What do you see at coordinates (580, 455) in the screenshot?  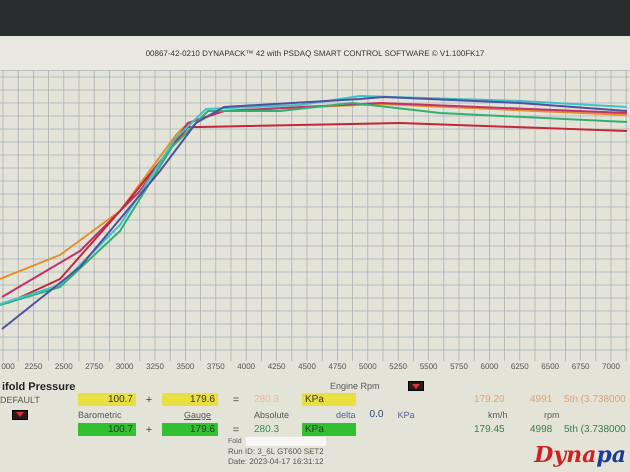 I see `brand-logo: Dynapa` at bounding box center [580, 455].